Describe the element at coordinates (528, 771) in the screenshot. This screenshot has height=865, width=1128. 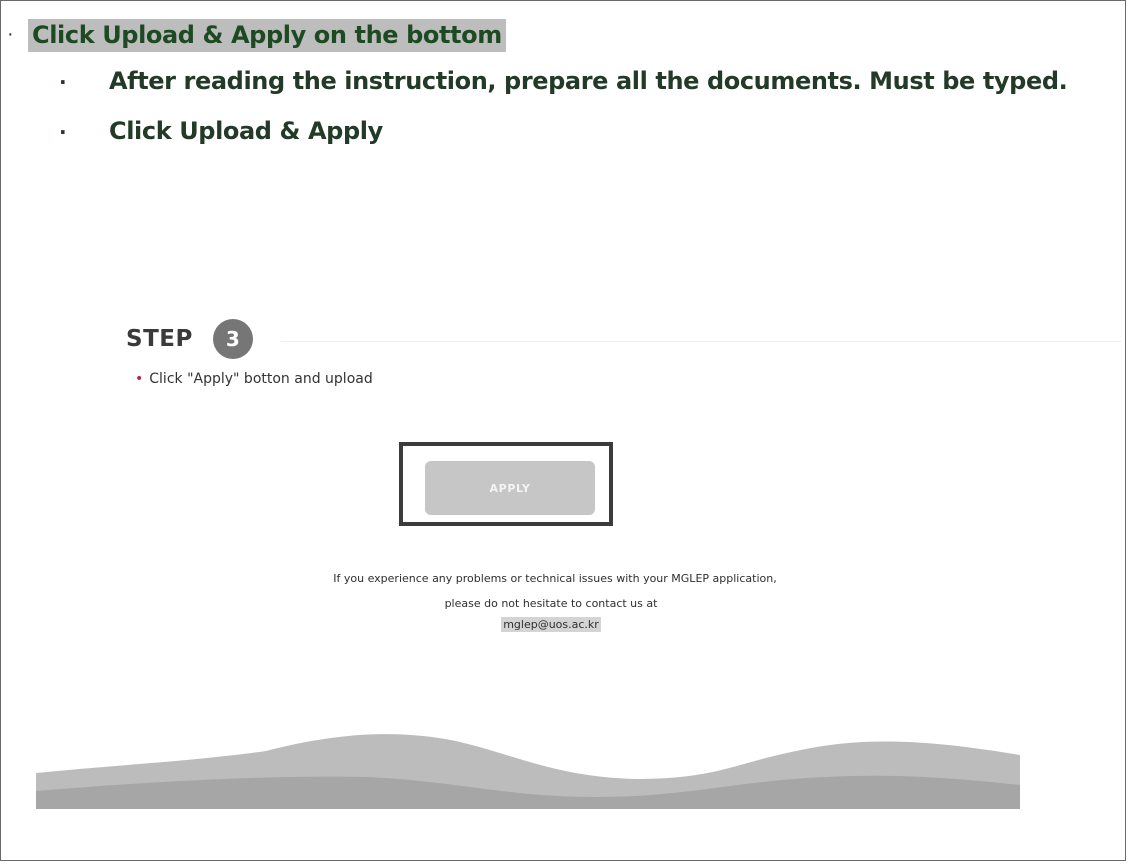
I see `footer-wave-decoration` at that location.